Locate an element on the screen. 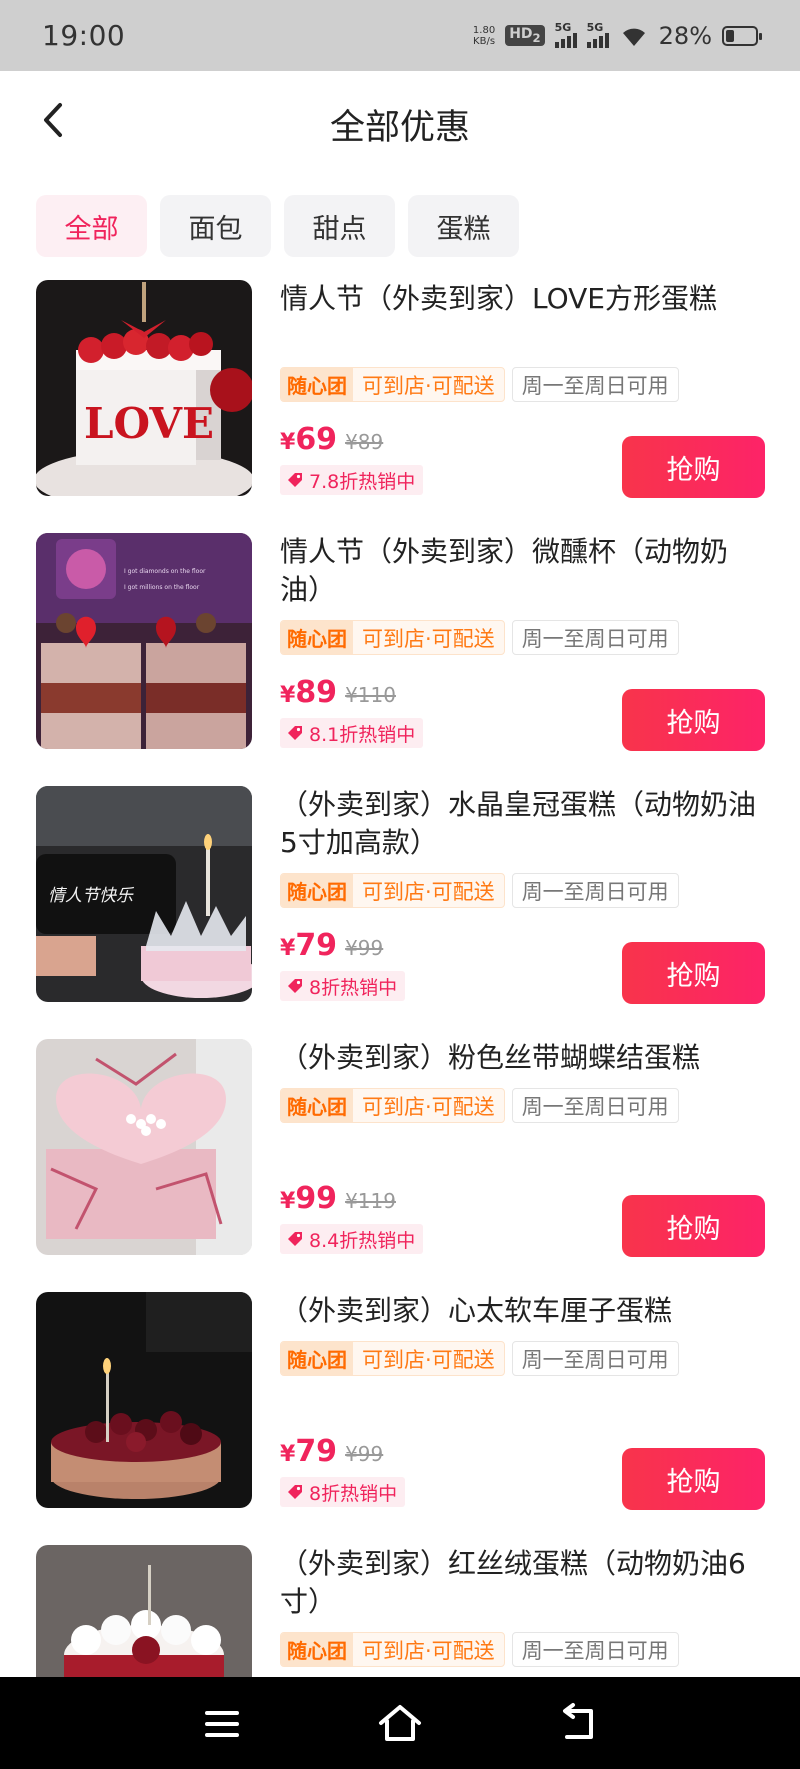 This screenshot has height=1769, width=800. price-row: ¥79 ¥99 is located at coordinates (331, 1451).